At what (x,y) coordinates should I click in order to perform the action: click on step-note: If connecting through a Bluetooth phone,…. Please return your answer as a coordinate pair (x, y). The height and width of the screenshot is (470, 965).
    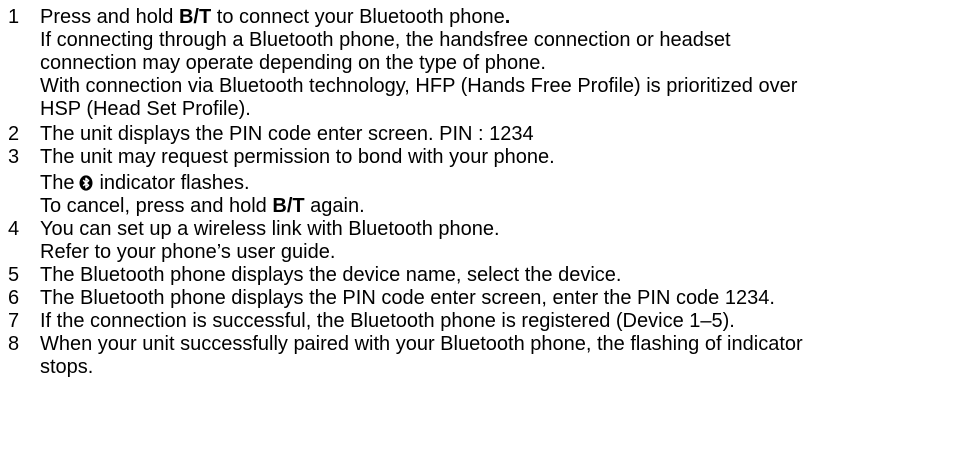
    Looking at the image, I should click on (385, 40).